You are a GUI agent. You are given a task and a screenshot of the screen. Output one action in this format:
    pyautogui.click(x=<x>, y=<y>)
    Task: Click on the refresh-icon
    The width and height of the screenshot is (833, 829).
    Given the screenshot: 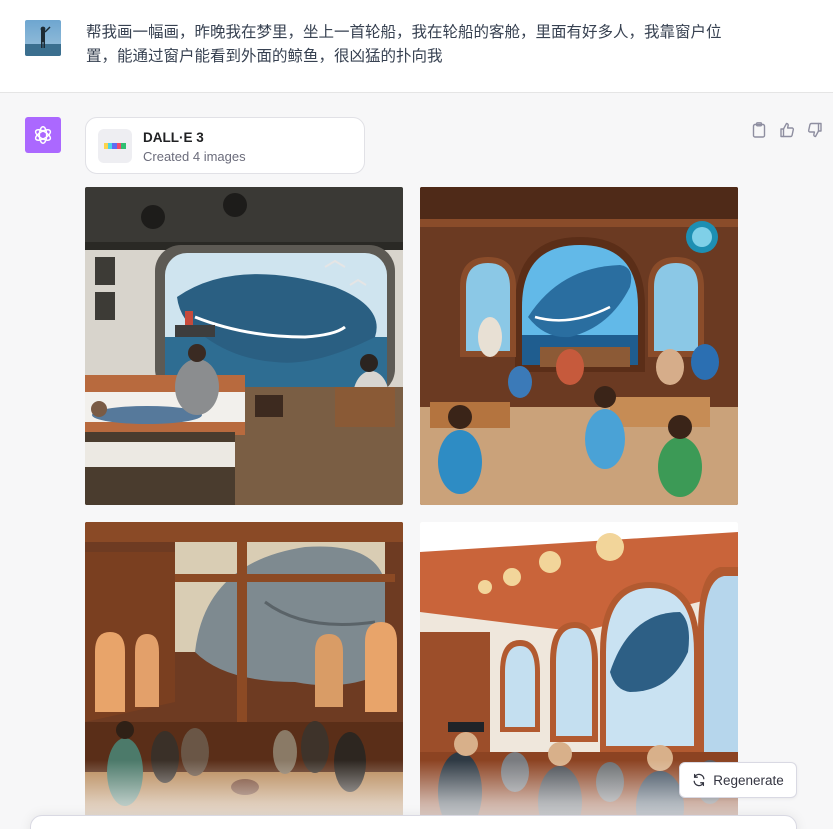 What is the action you would take?
    pyautogui.click(x=699, y=780)
    